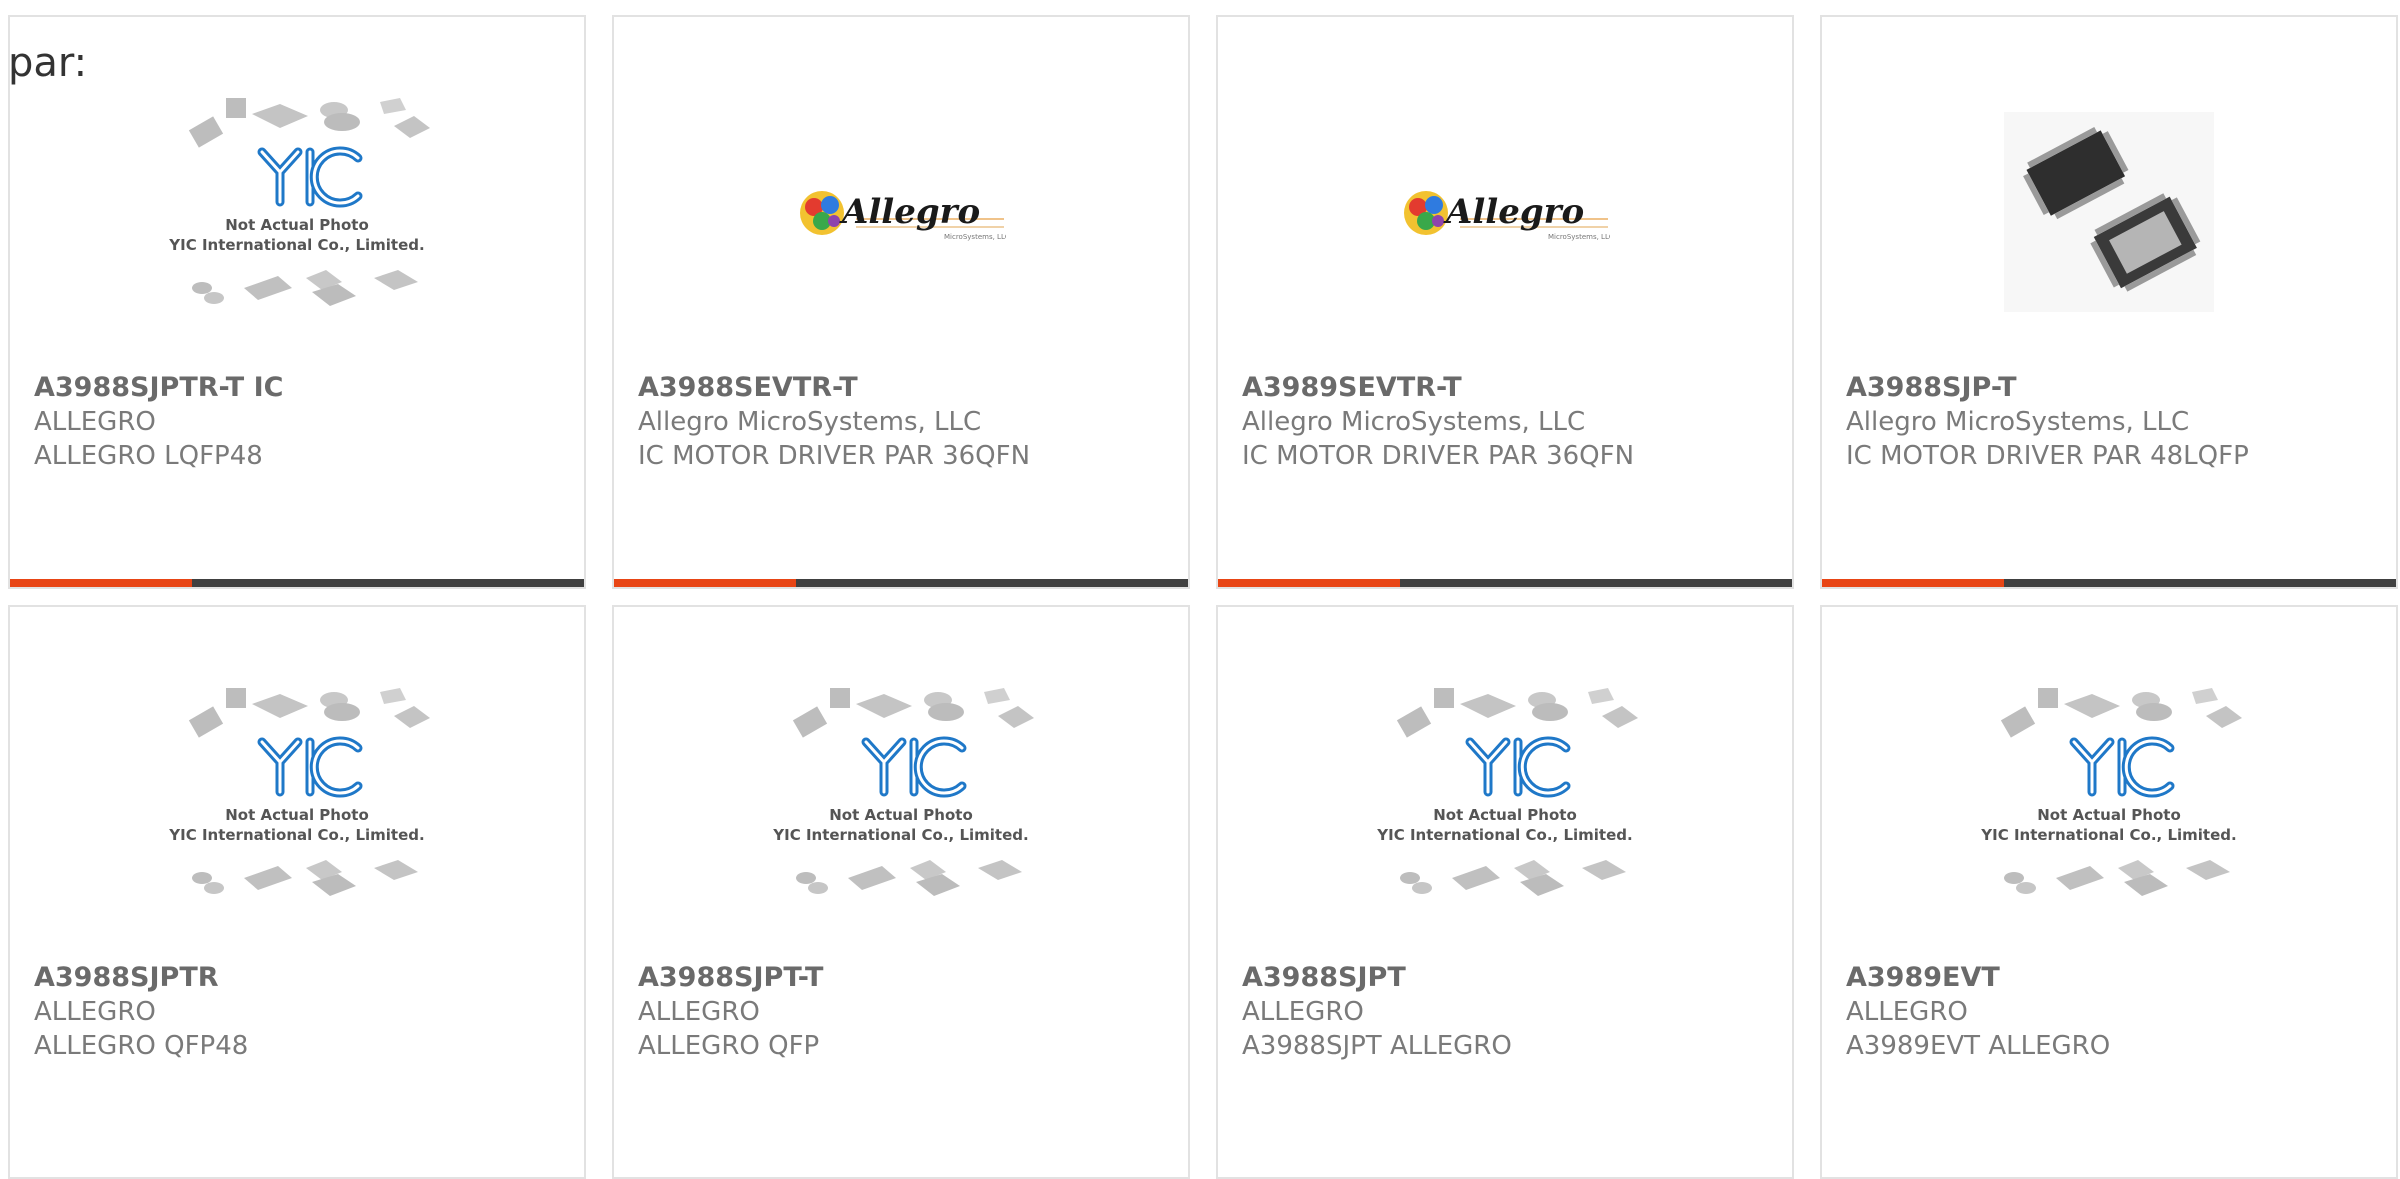  Describe the element at coordinates (148, 456) in the screenshot. I see `description: ALLEGRO LQFP48` at that location.